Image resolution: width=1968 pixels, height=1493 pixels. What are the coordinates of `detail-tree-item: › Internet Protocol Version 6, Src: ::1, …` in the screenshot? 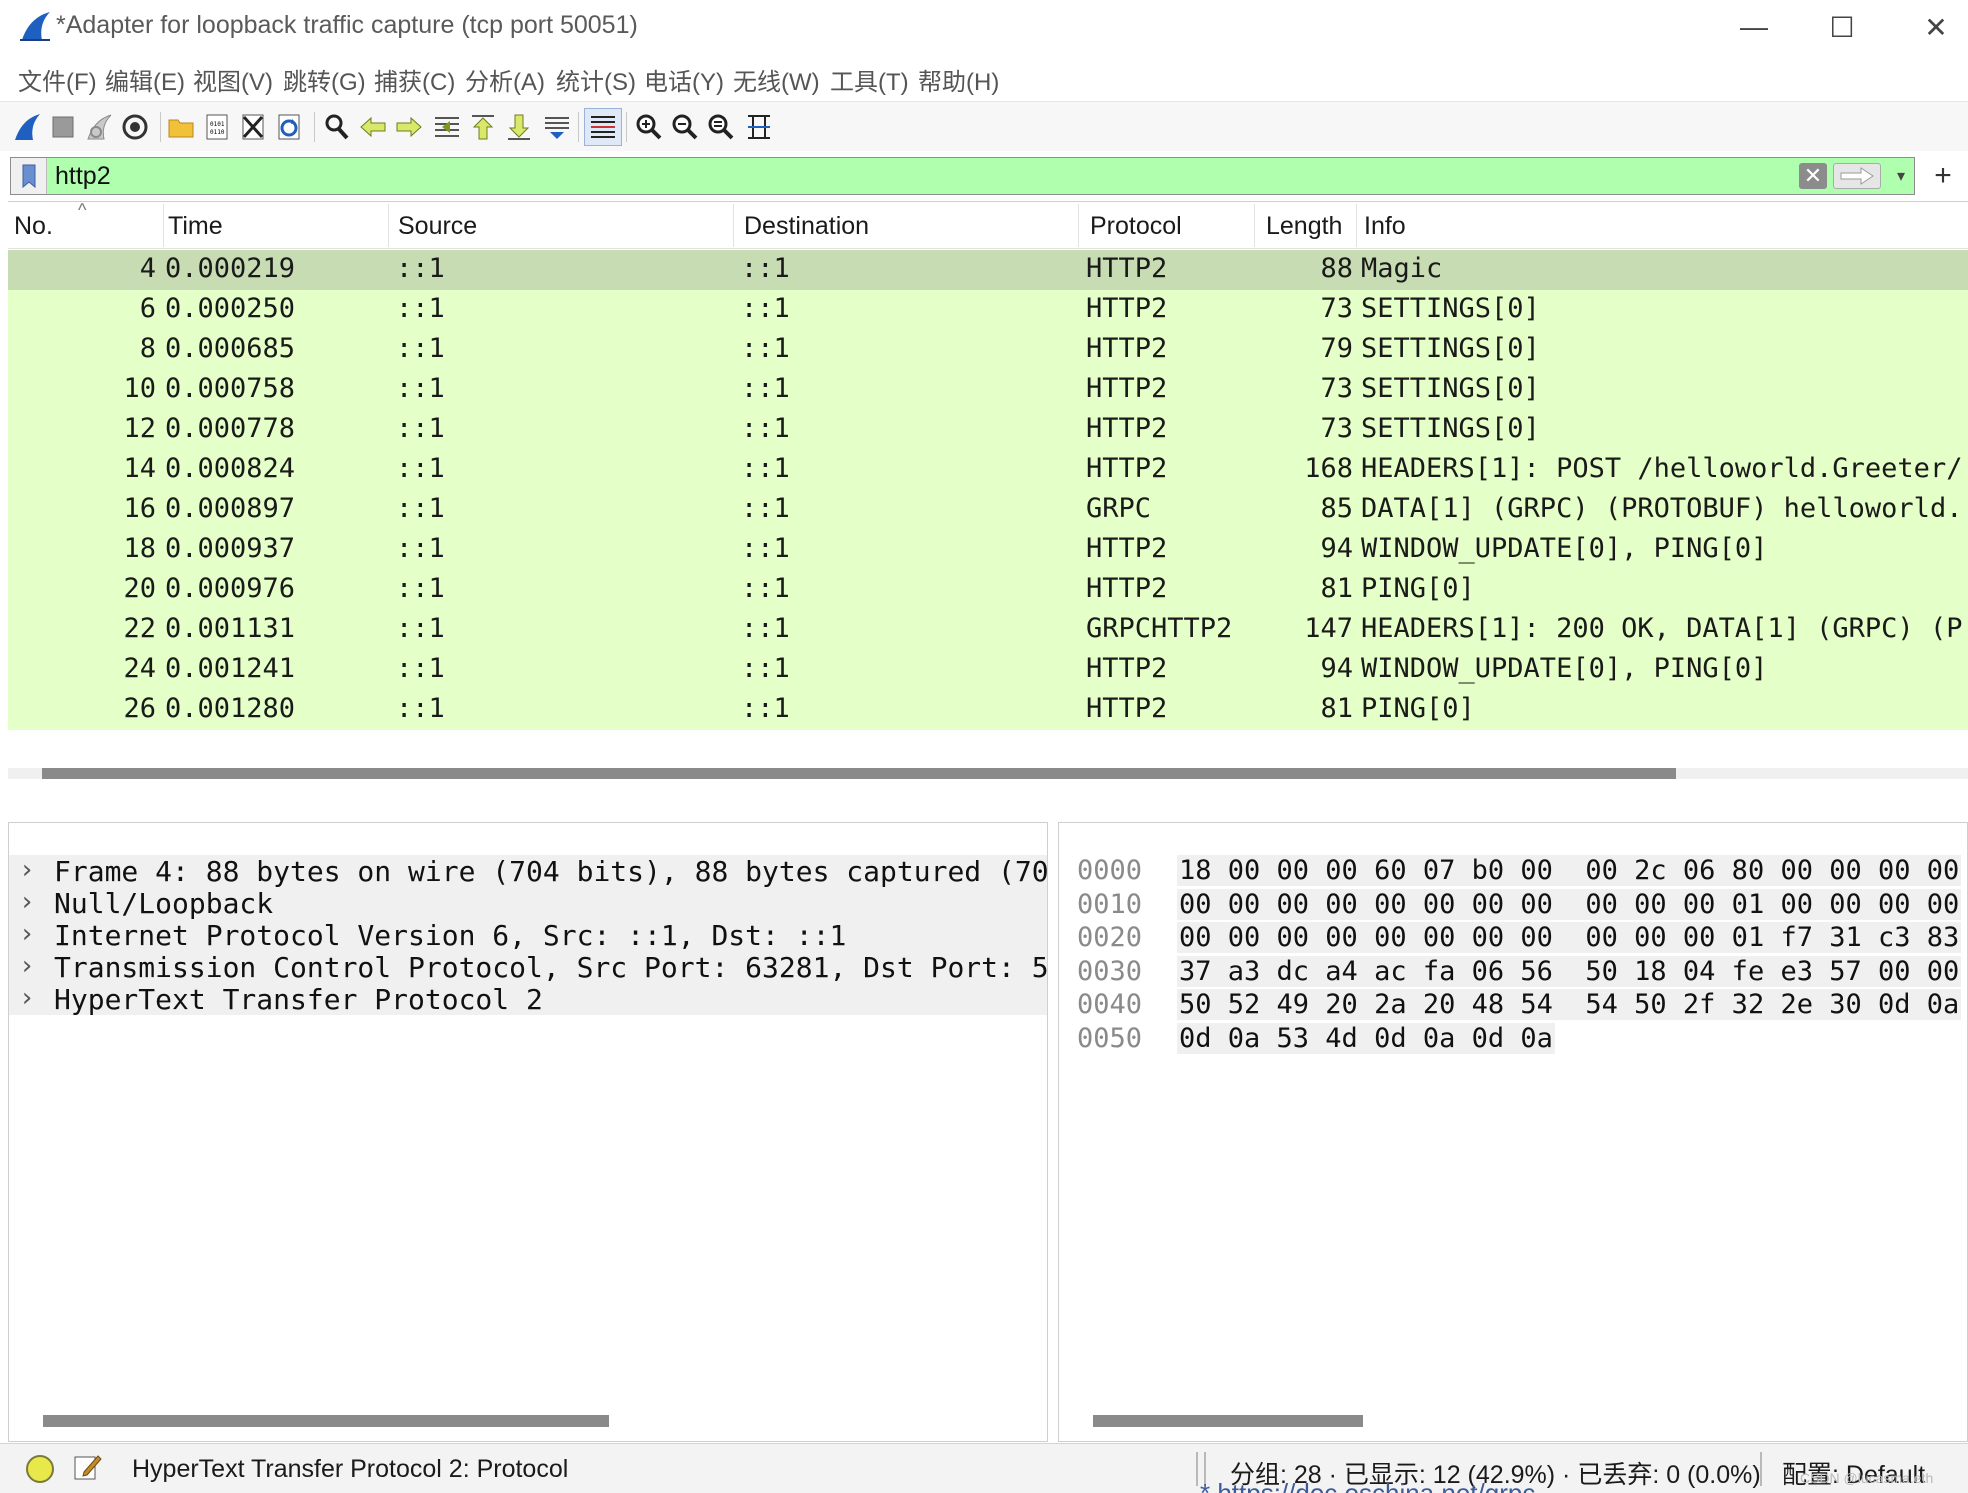 It's located at (528, 935).